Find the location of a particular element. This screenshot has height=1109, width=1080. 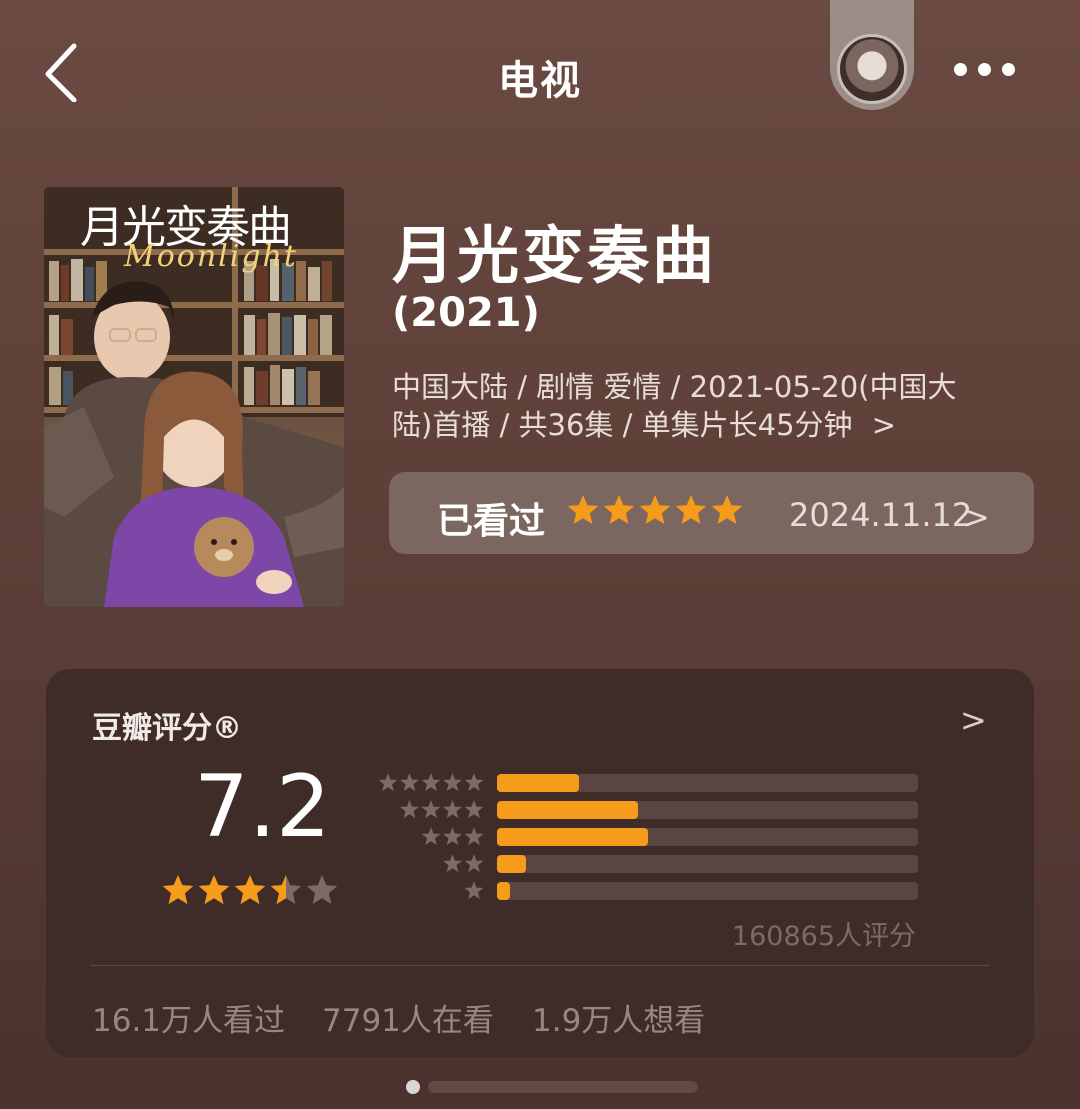

rating-label: 豆瓣评分® is located at coordinates (167, 728).